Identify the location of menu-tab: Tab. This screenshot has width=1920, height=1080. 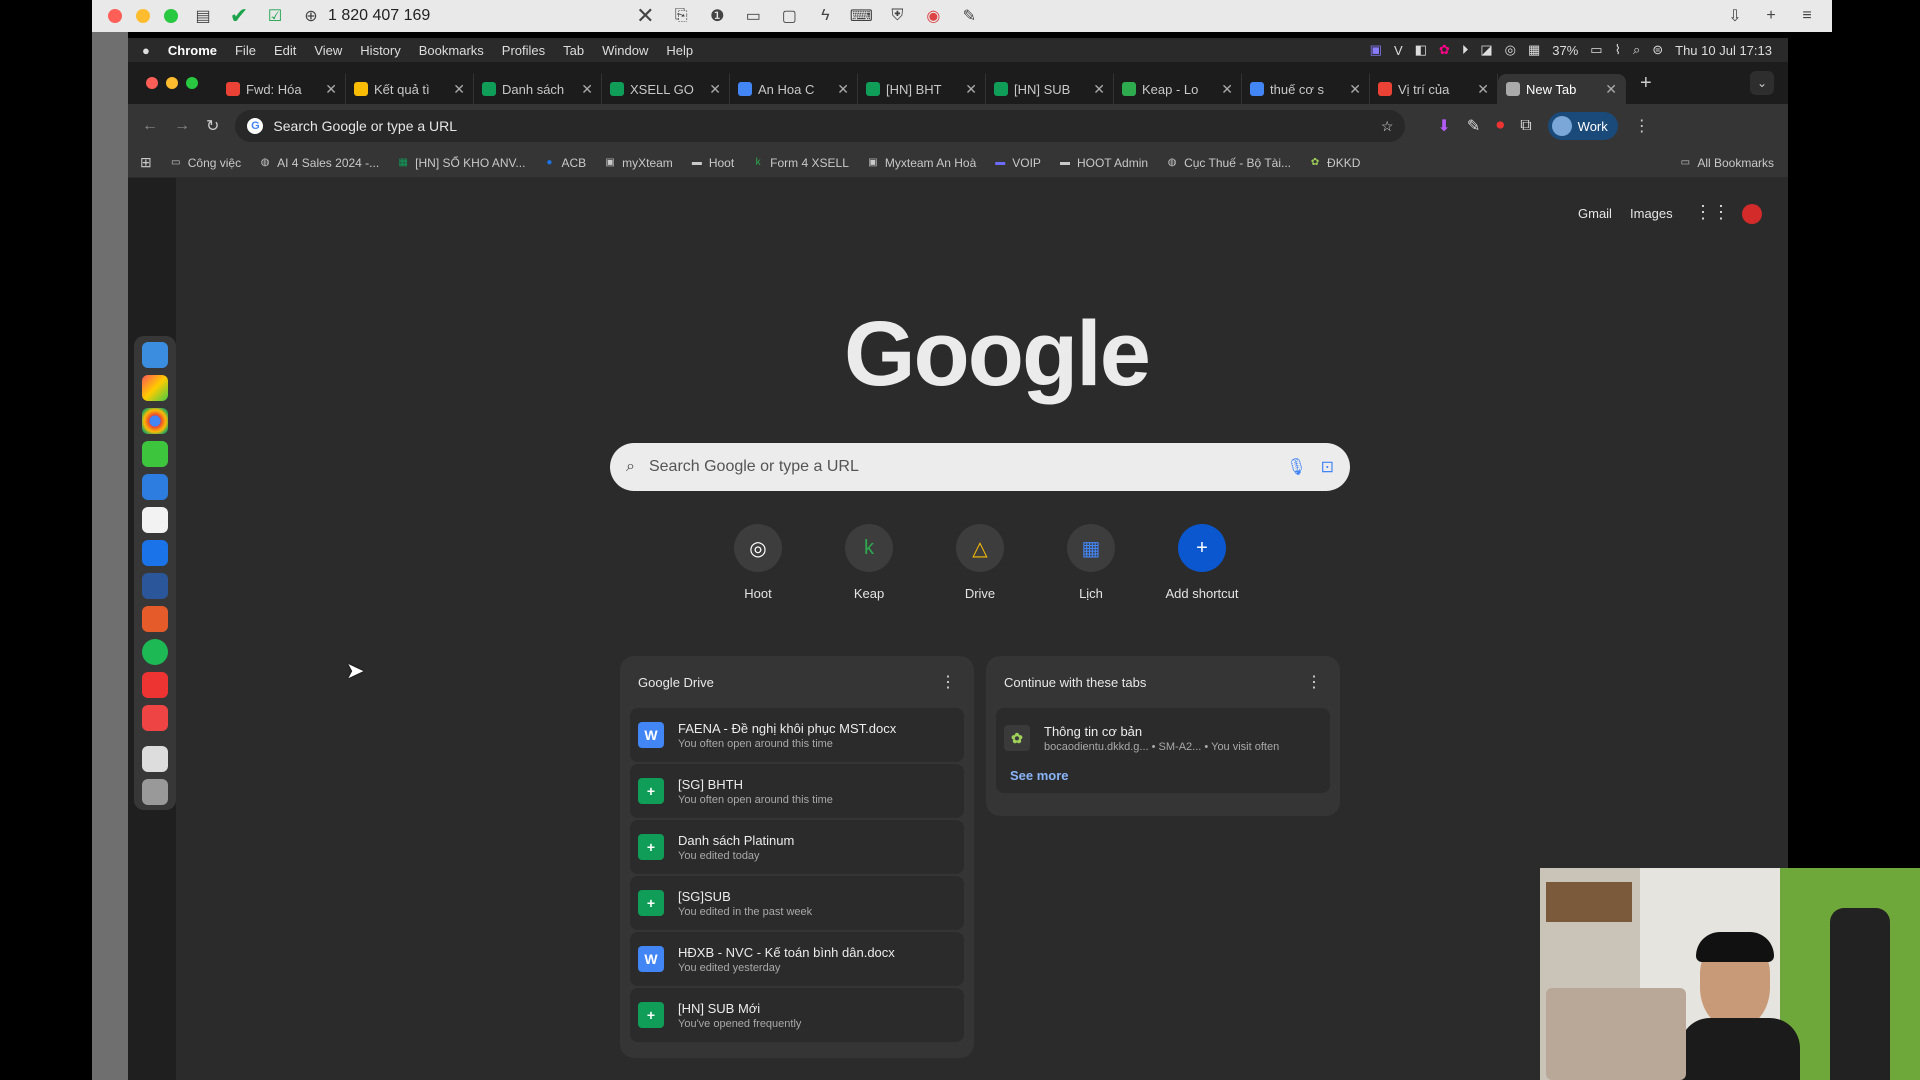
(573, 50).